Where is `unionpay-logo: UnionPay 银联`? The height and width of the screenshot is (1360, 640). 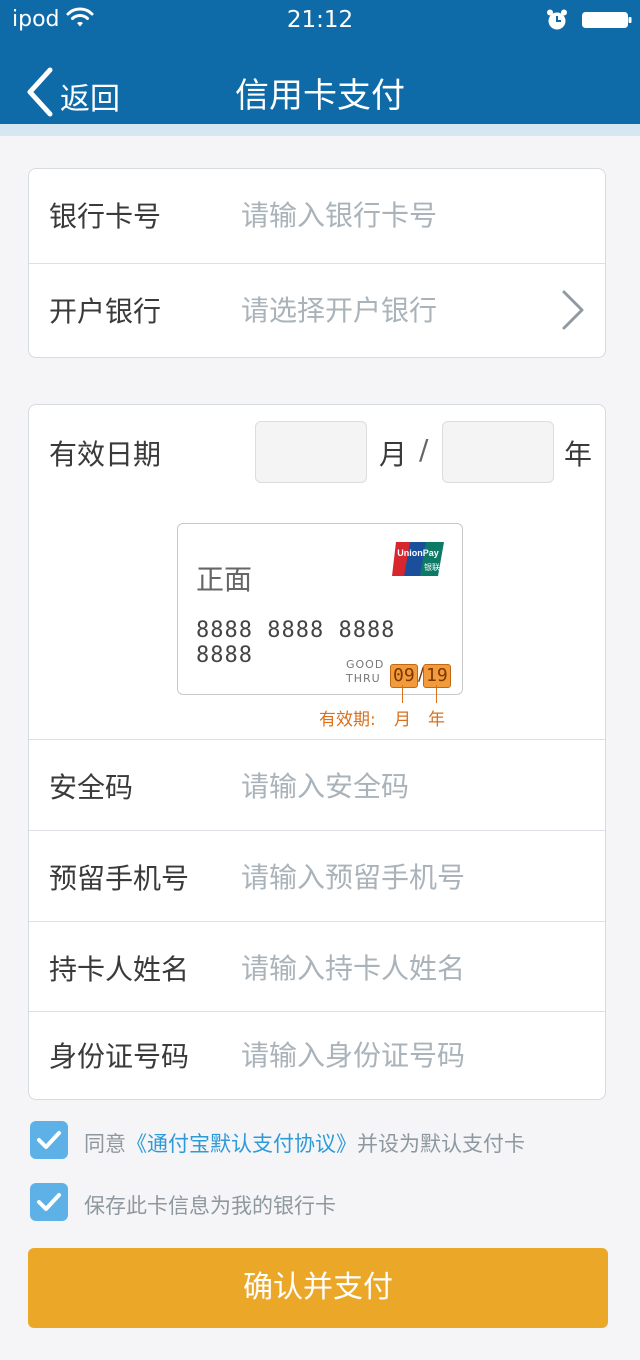
unionpay-logo: UnionPay 银联 is located at coordinates (418, 559).